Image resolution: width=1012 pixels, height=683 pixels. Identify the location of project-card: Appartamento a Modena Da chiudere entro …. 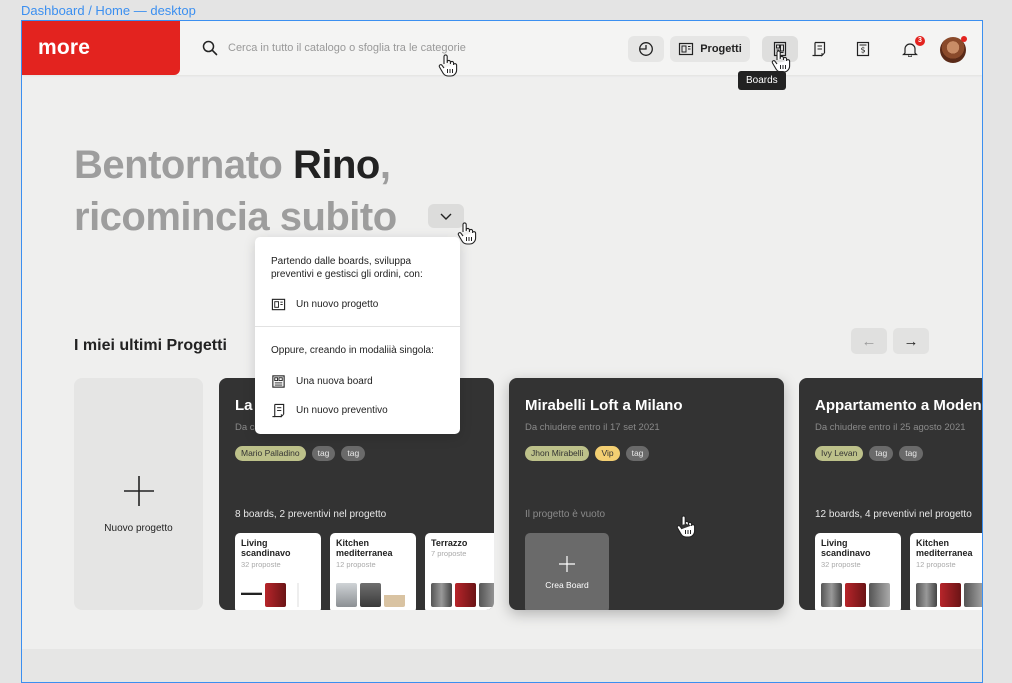
(891, 494).